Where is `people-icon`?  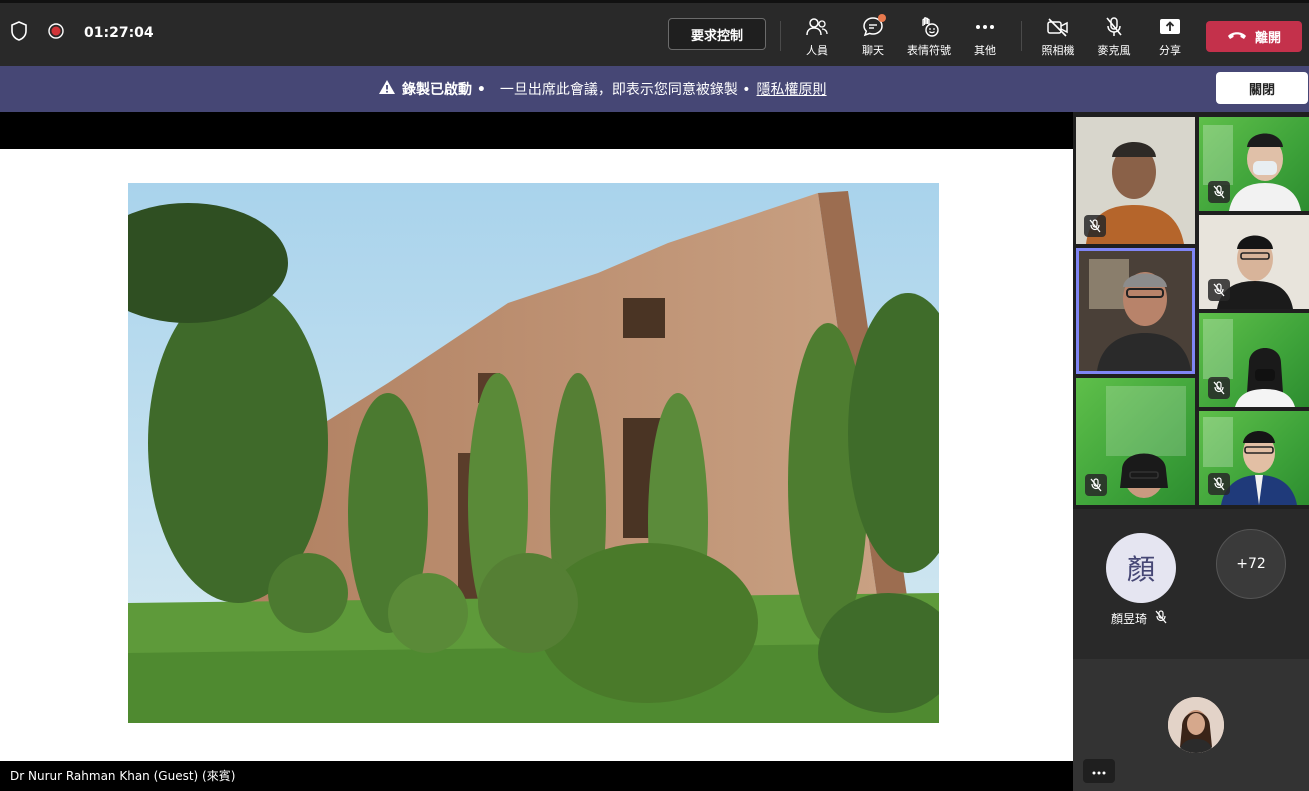
people-icon is located at coordinates (817, 27).